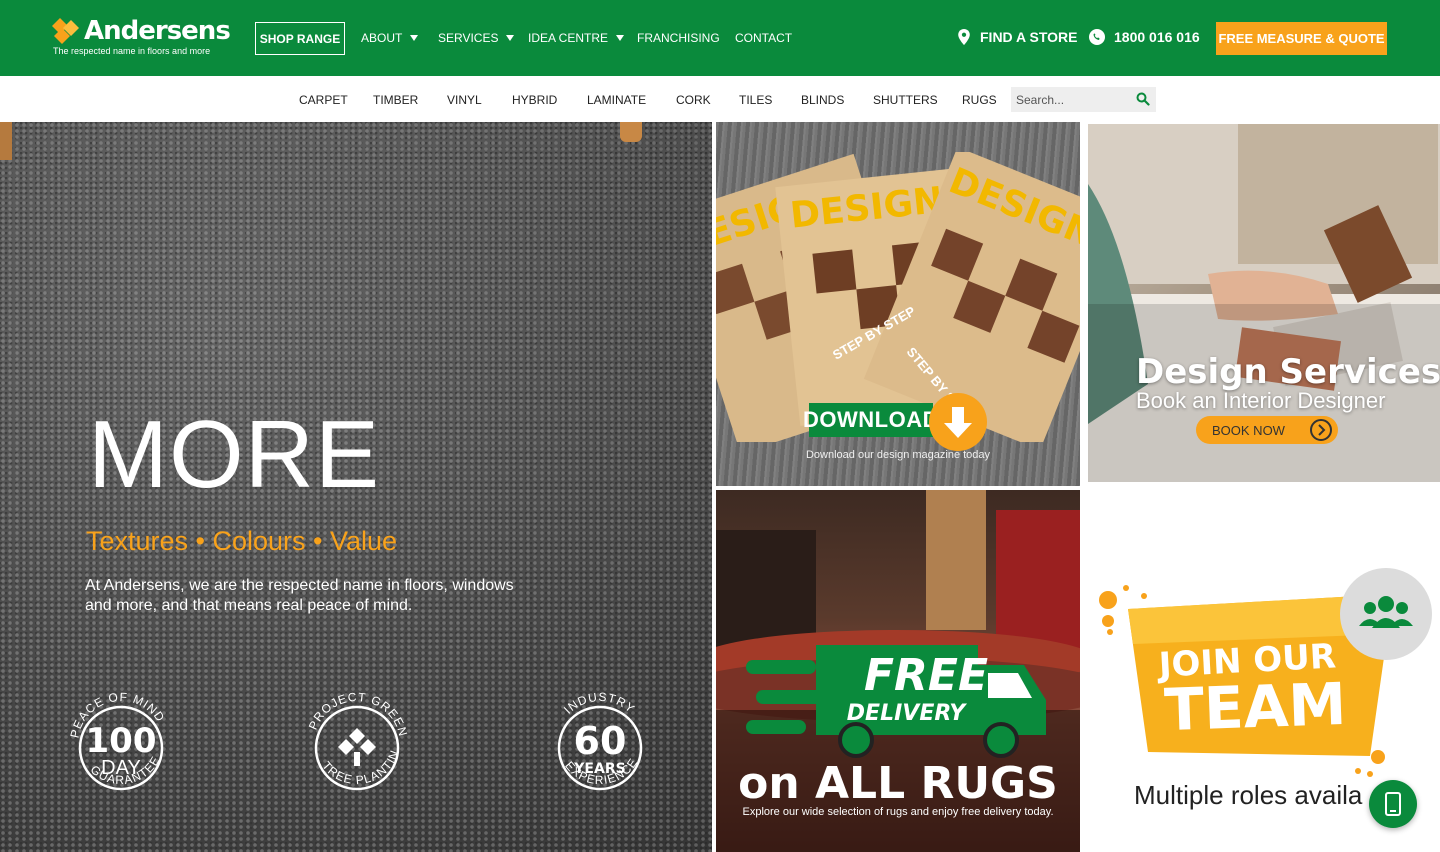  Describe the element at coordinates (1157, 37) in the screenshot. I see `phone-number: 1800 016 016` at that location.